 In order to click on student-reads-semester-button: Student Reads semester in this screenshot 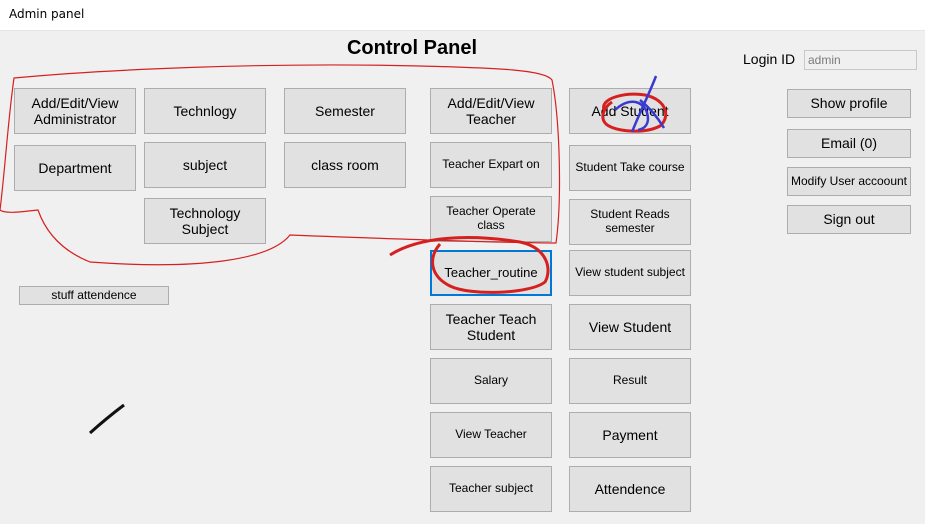, I will do `click(630, 222)`.